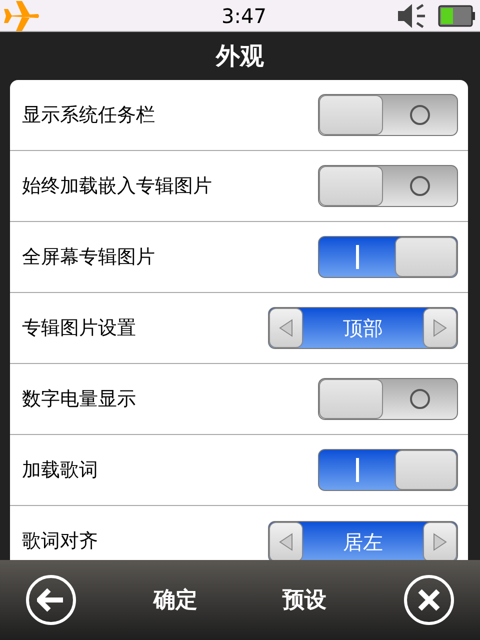 Image resolution: width=480 pixels, height=640 pixels. I want to click on setting-label: 全屏幕专辑图片, so click(88, 257).